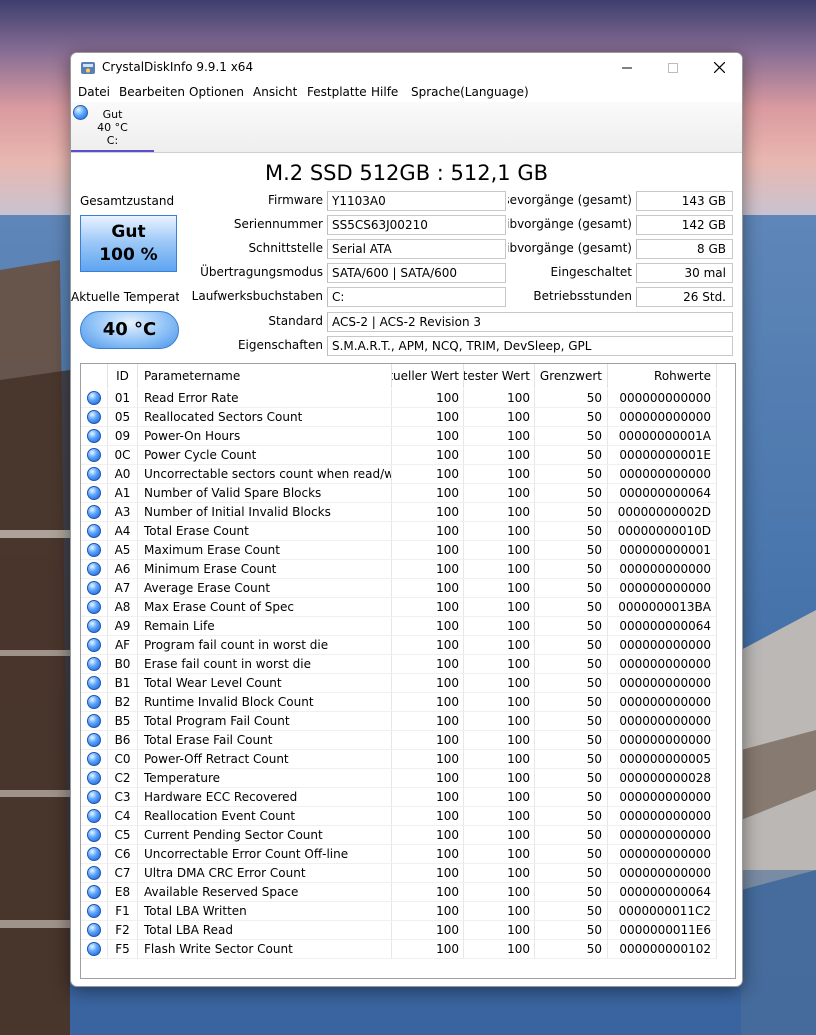  Describe the element at coordinates (275, 92) in the screenshot. I see `menu-ansicht: Ansicht` at that location.